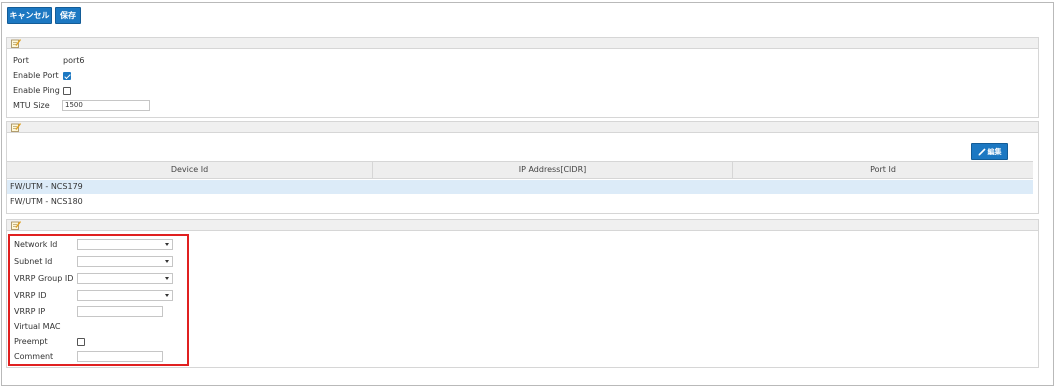 This screenshot has height=389, width=1058. What do you see at coordinates (36, 75) in the screenshot?
I see `enable-port-label: Enable Port` at bounding box center [36, 75].